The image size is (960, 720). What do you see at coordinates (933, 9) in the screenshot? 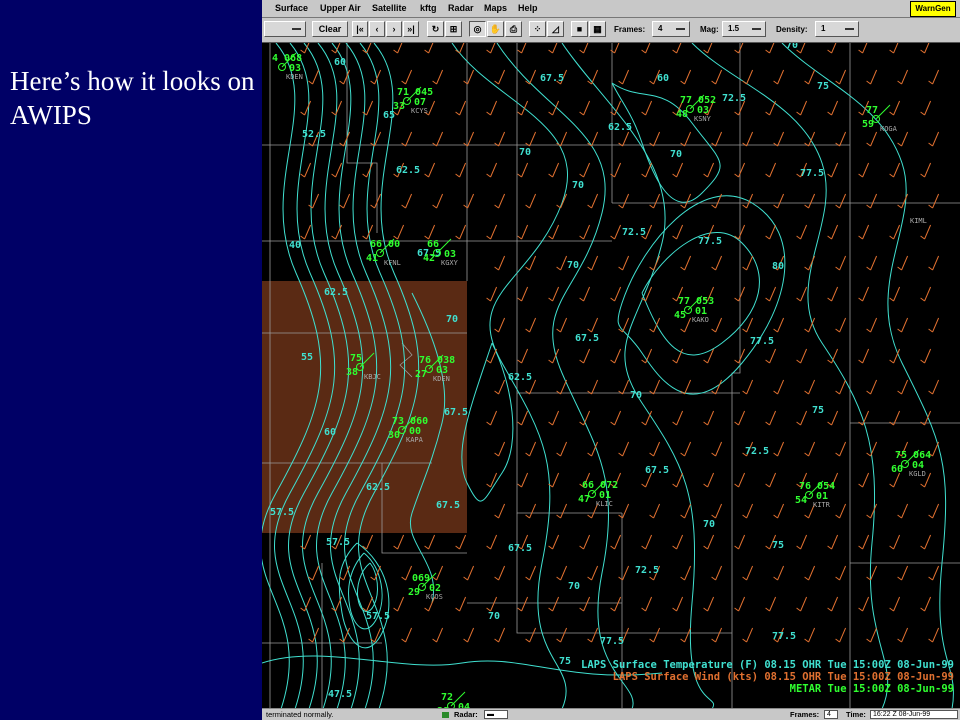
I see `warngen-button: WarnGen` at bounding box center [933, 9].